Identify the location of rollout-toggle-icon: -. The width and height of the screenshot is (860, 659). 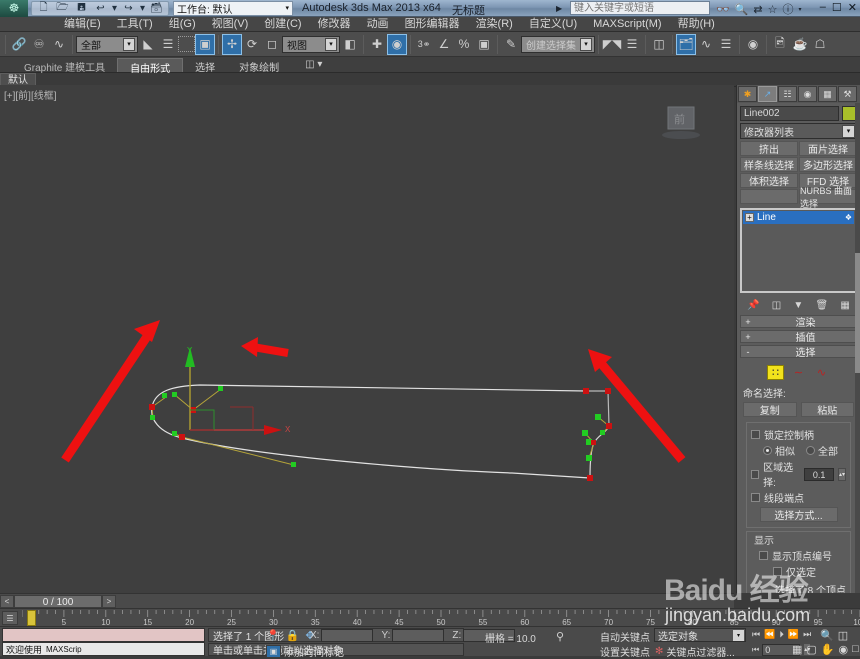
(748, 352).